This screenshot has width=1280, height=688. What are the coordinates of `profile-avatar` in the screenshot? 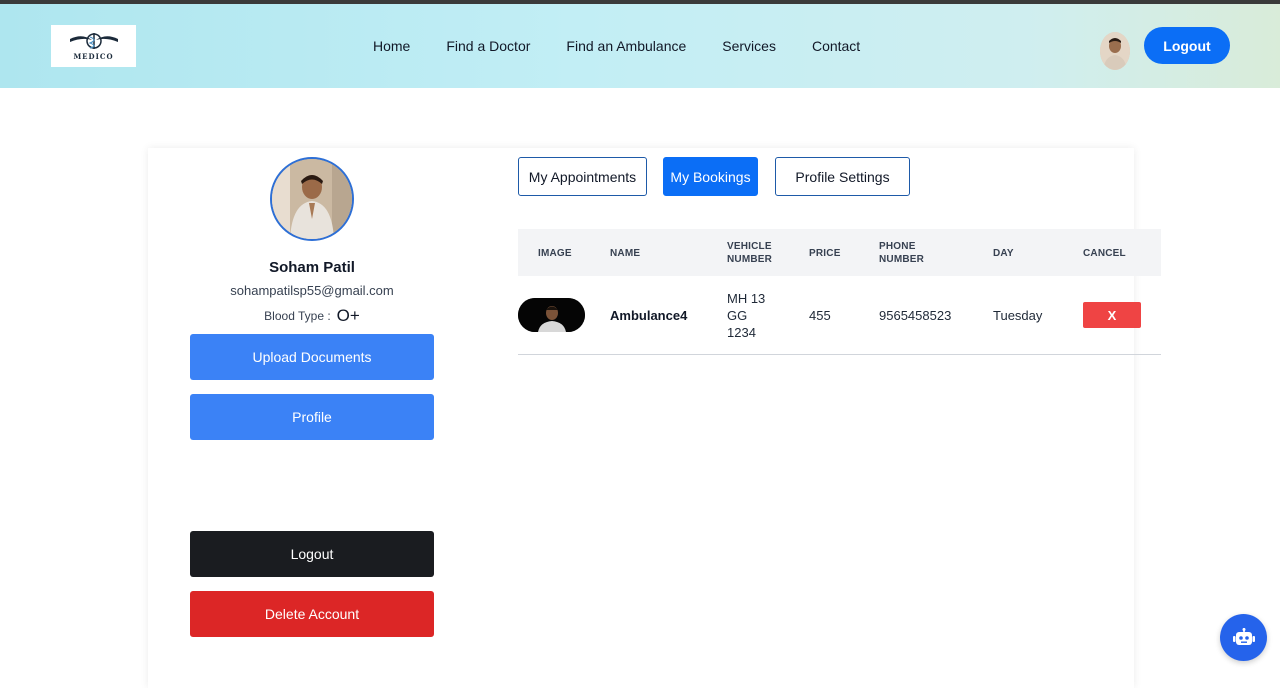 It's located at (312, 199).